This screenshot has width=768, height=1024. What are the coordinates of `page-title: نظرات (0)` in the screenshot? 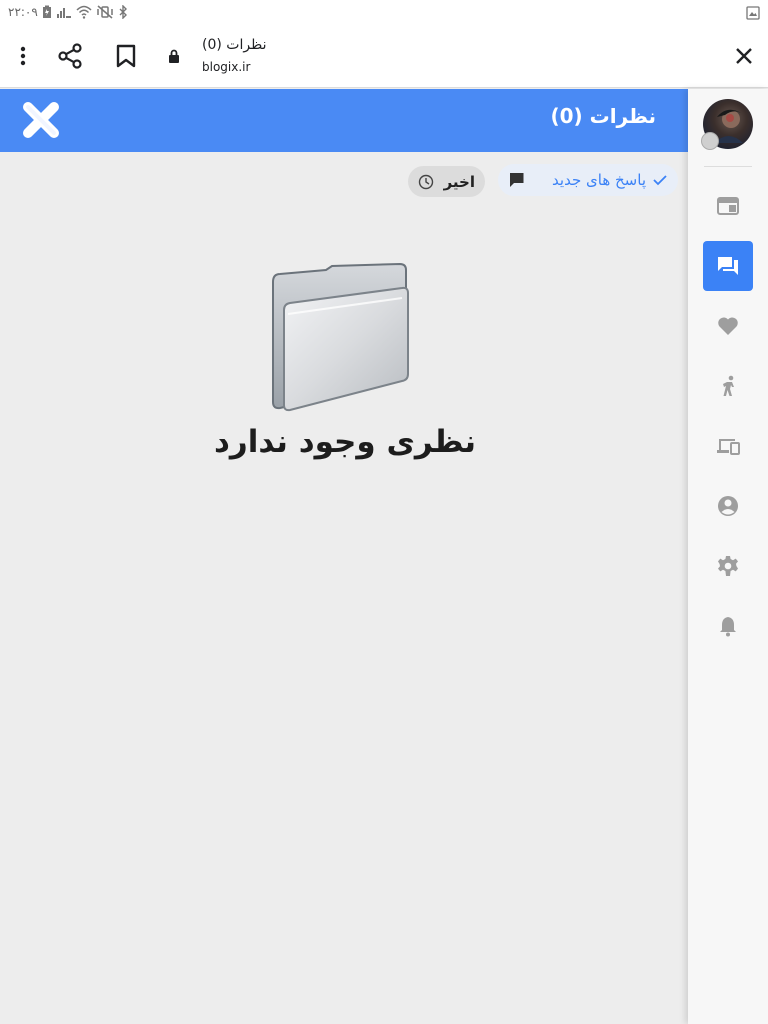 It's located at (234, 45).